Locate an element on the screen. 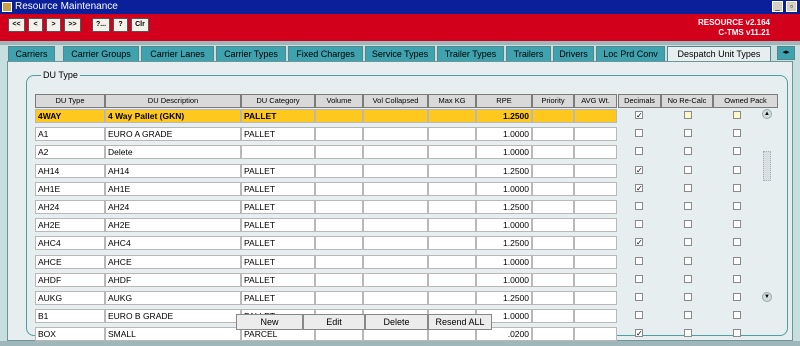 Image resolution: width=800 pixels, height=346 pixels. du-description-cell: AUKG is located at coordinates (173, 298).